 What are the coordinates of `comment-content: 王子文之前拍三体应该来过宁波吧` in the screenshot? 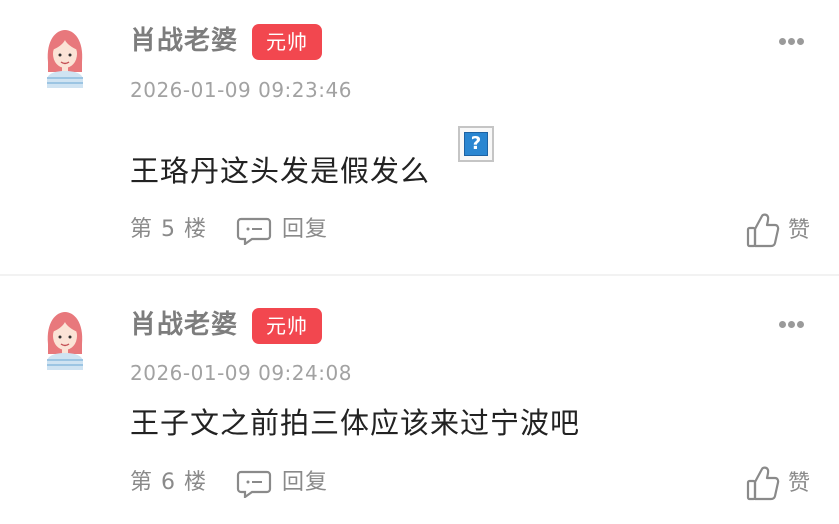 It's located at (355, 423).